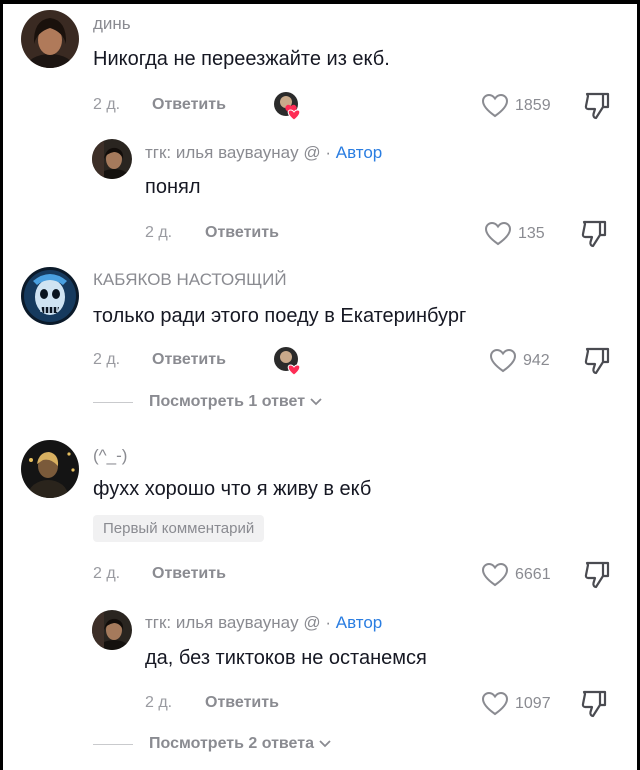 The image size is (640, 770). What do you see at coordinates (533, 105) in the screenshot?
I see `like-count: 1859` at bounding box center [533, 105].